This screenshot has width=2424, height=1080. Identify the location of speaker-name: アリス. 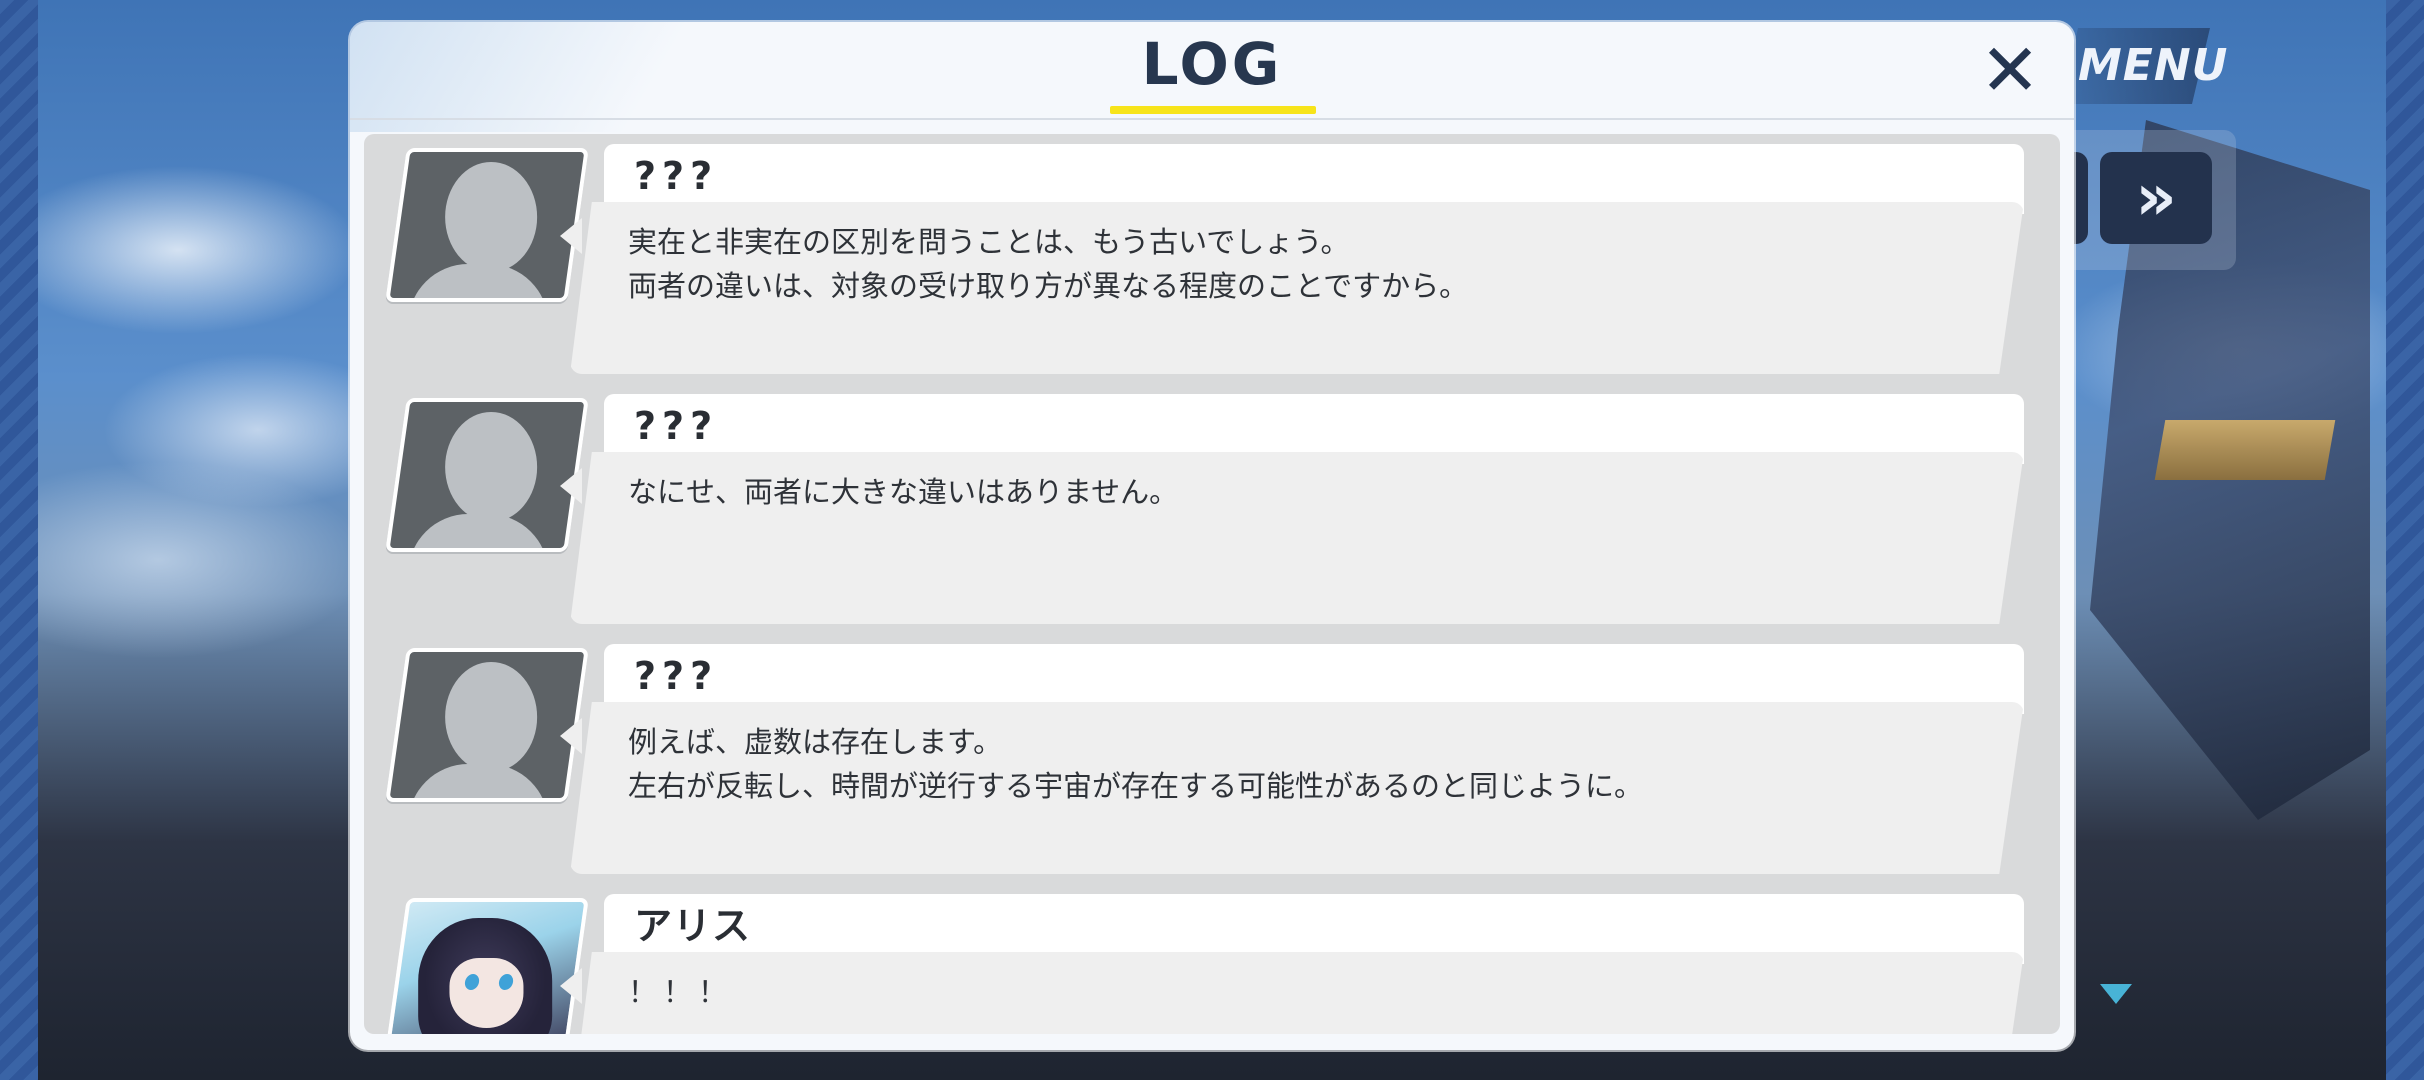
(693, 926).